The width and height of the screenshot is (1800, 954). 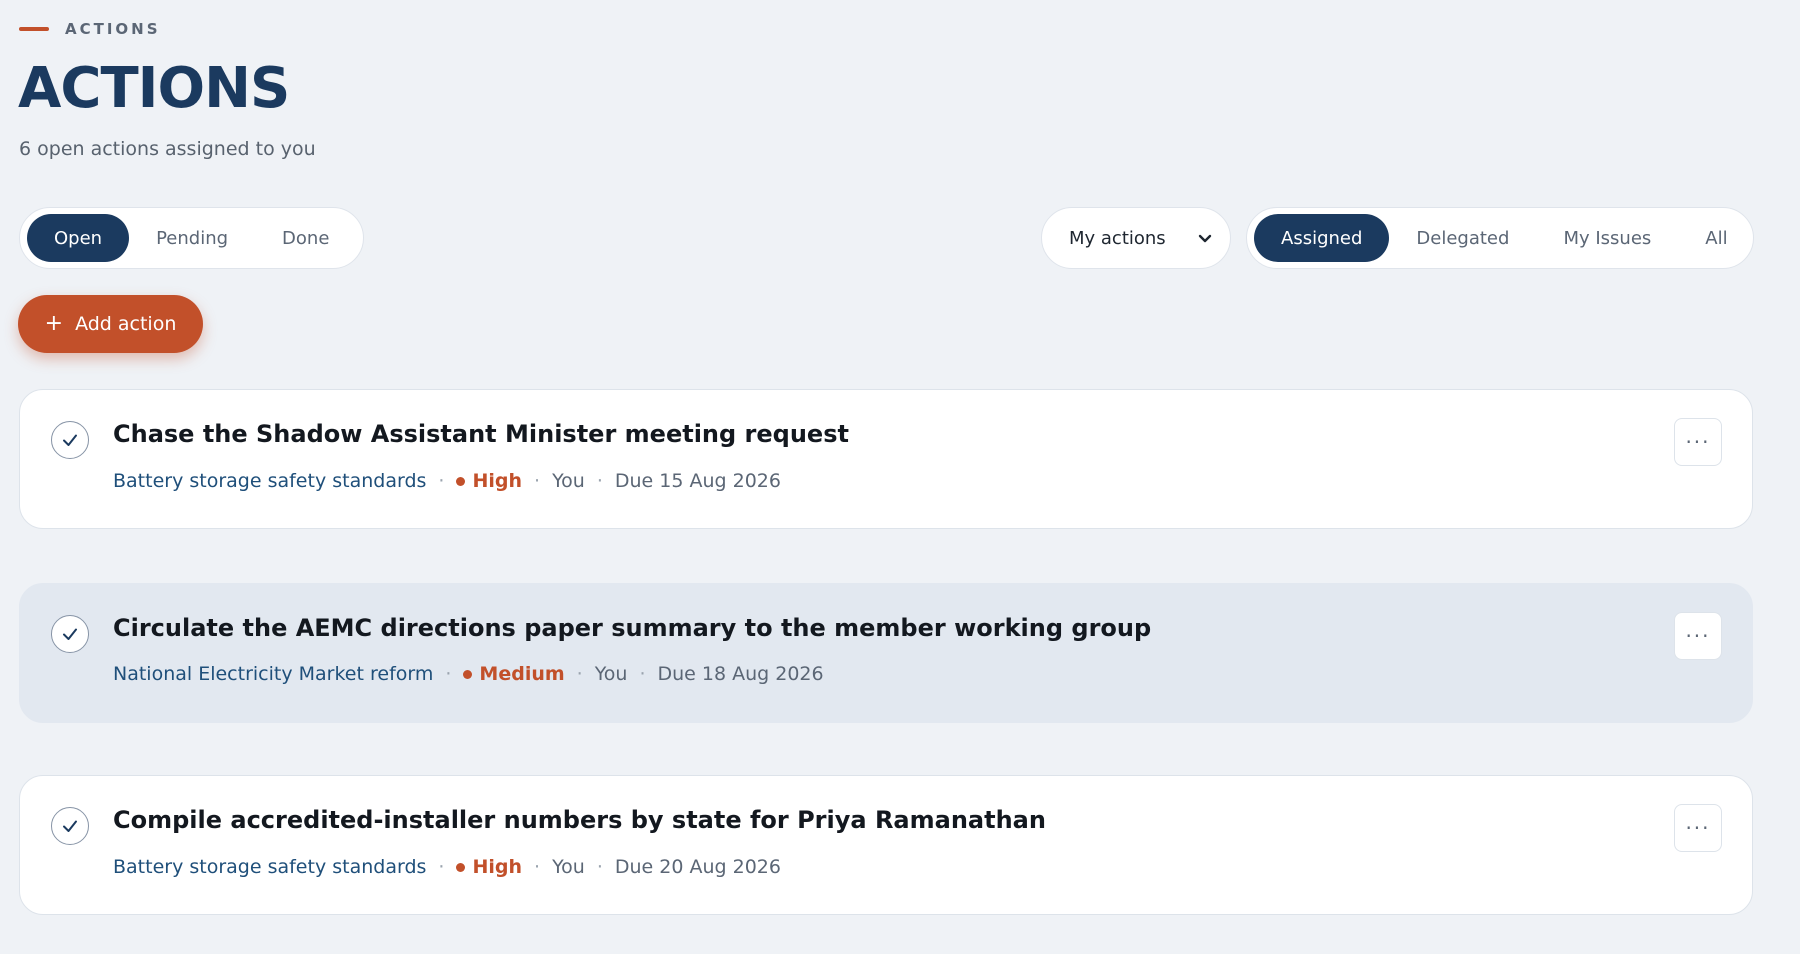 I want to click on action-issue-link: National Electricity Market reform, so click(x=273, y=674).